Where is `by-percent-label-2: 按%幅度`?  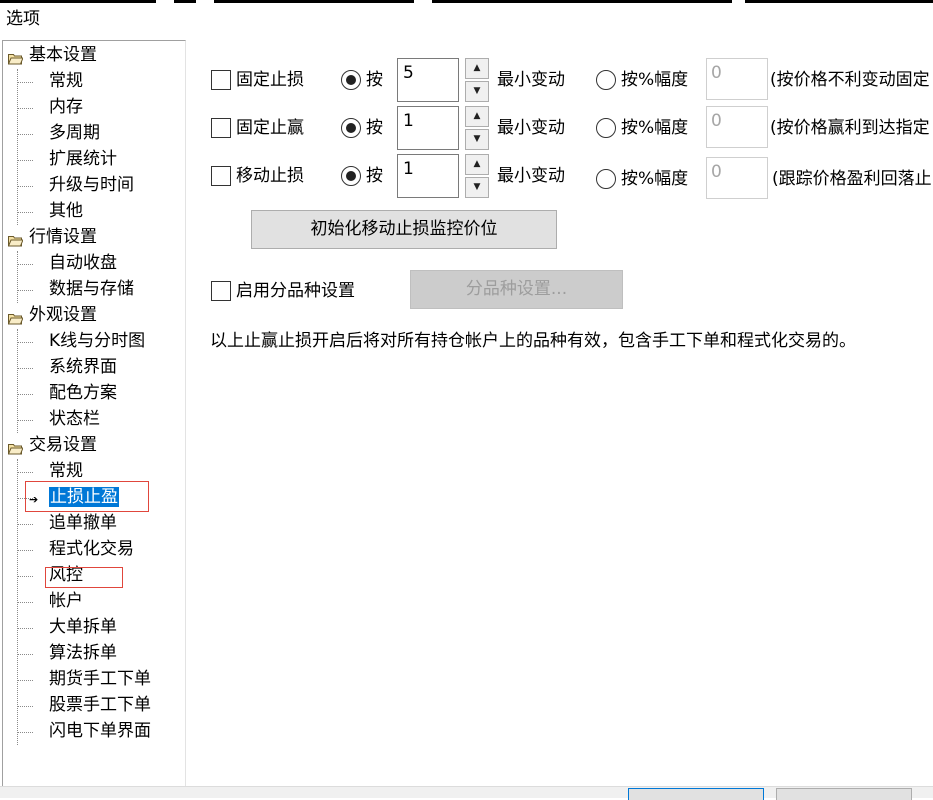
by-percent-label-2: 按%幅度 is located at coordinates (655, 128).